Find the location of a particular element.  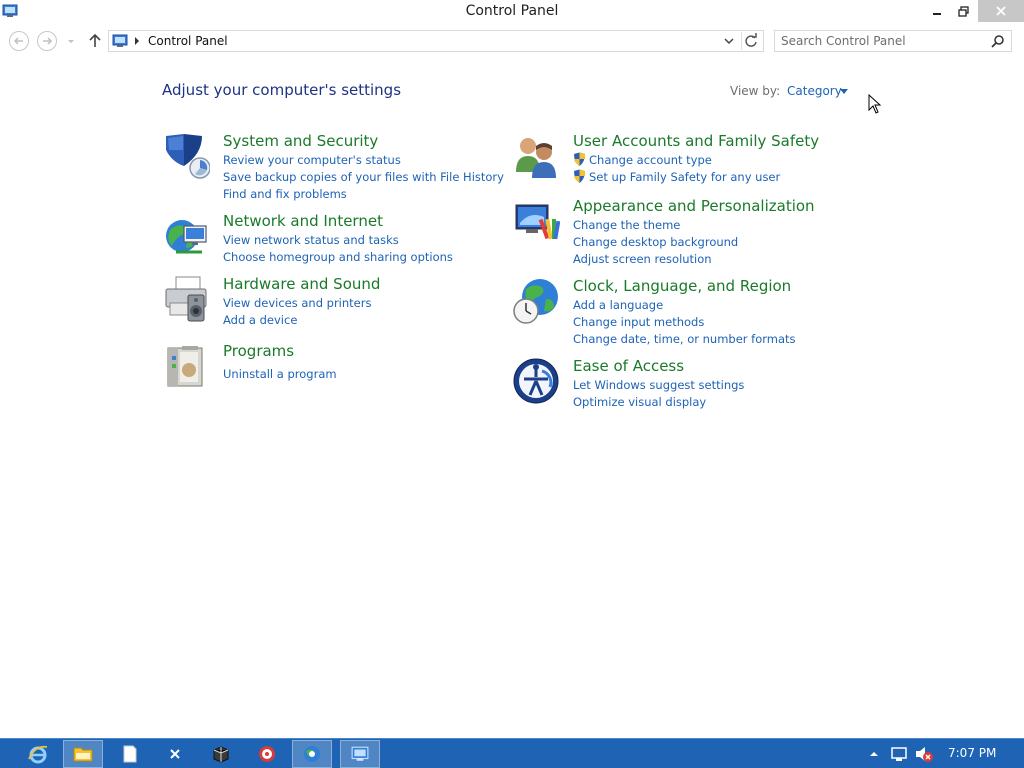

window-title: Control Panel is located at coordinates (512, 11).